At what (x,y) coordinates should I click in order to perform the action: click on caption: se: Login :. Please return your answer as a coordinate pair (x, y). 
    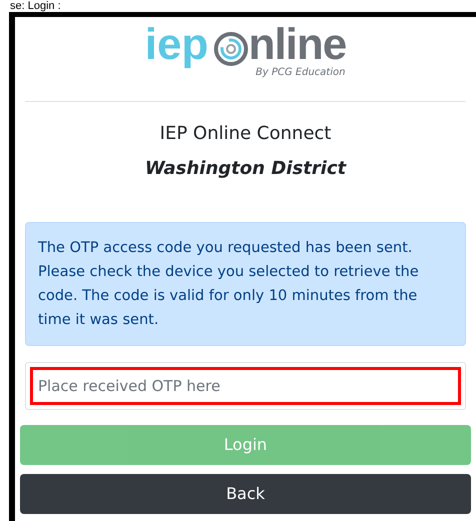
    Looking at the image, I should click on (35, 6).